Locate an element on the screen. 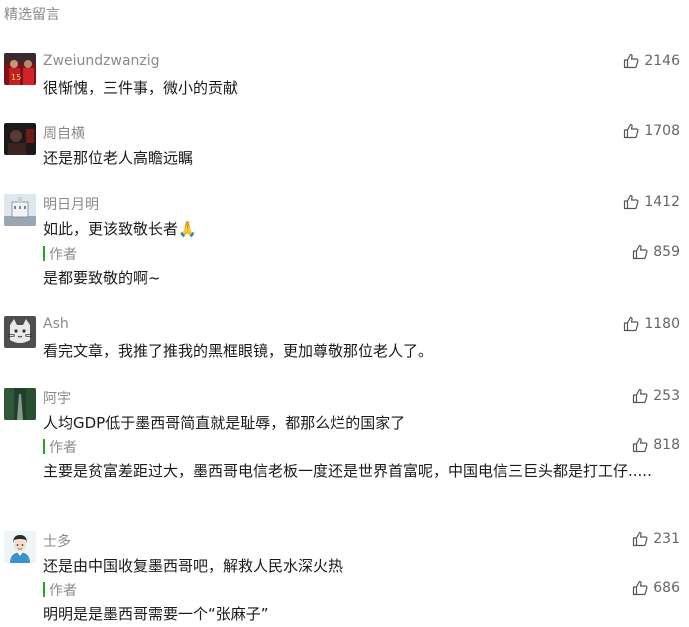 The height and width of the screenshot is (627, 689). nickname: 明日月明 is located at coordinates (71, 204).